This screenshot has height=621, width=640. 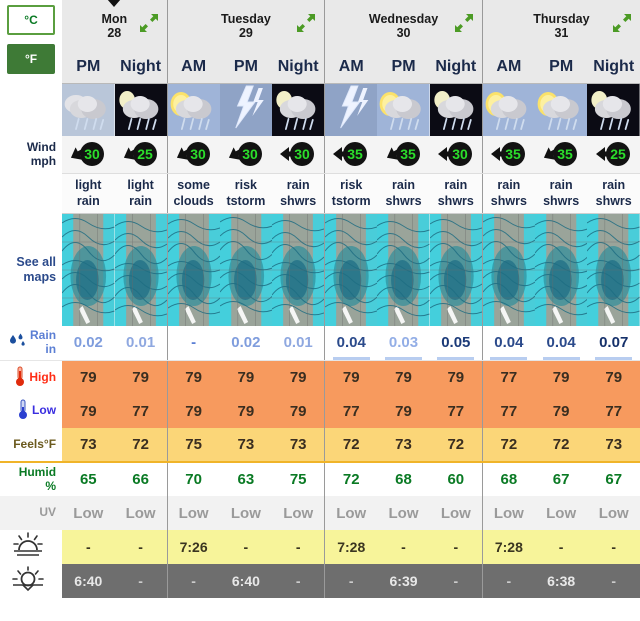 I want to click on low-cell-0-night: 77, so click(x=141, y=411).